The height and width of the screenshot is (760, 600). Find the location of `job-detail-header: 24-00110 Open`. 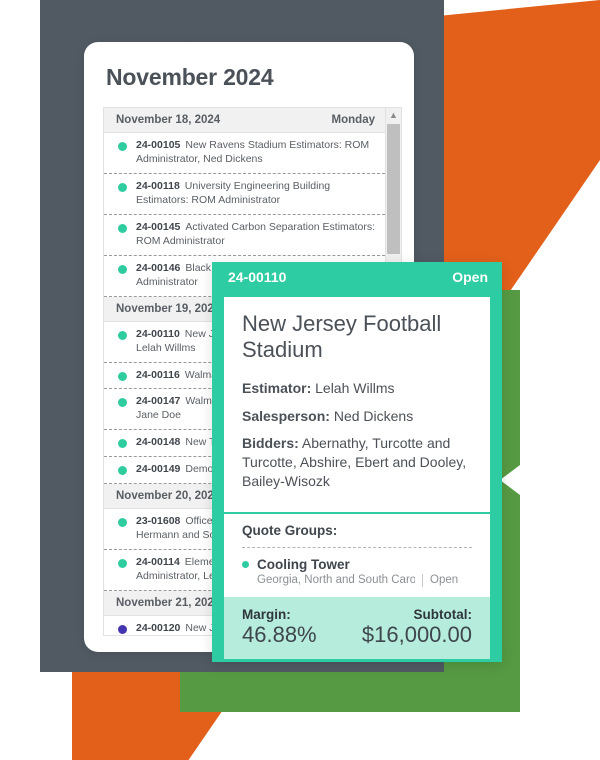

job-detail-header: 24-00110 Open is located at coordinates (357, 277).